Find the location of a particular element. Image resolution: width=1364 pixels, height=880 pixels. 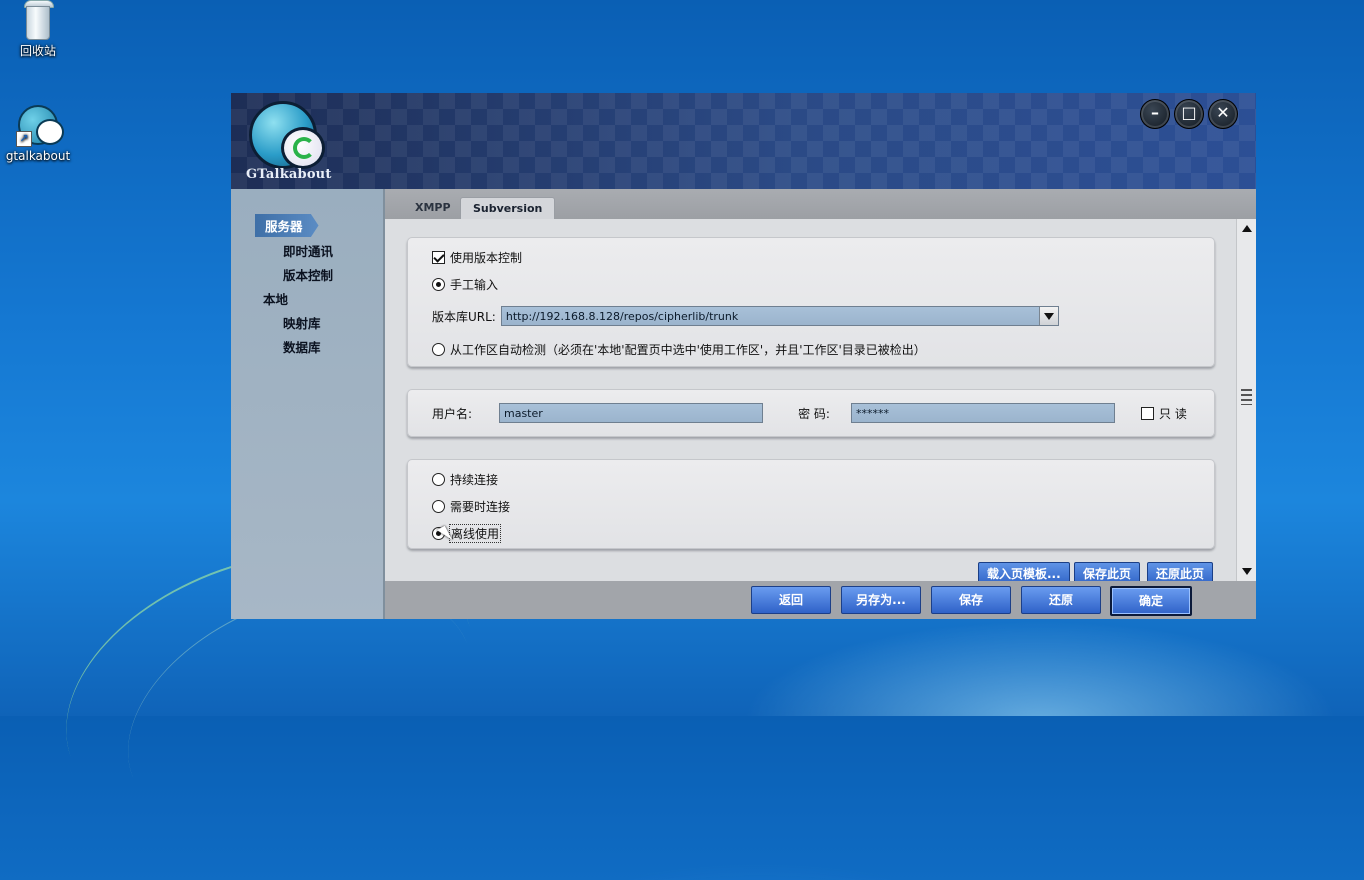

persistent-connection-label: 持续连接 is located at coordinates (474, 480).